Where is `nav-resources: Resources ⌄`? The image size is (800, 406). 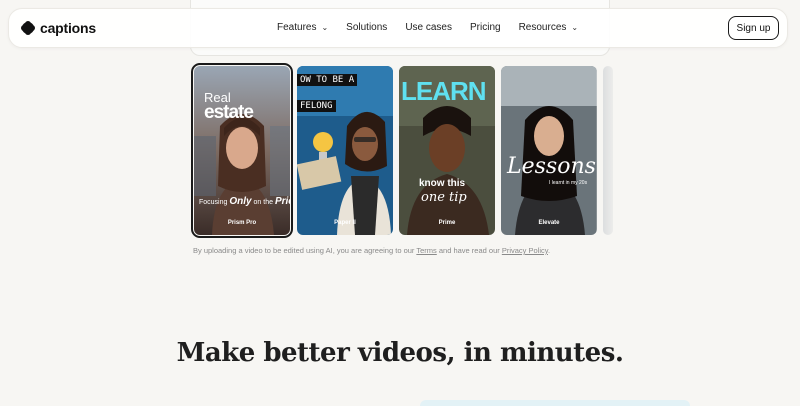 nav-resources: Resources ⌄ is located at coordinates (549, 27).